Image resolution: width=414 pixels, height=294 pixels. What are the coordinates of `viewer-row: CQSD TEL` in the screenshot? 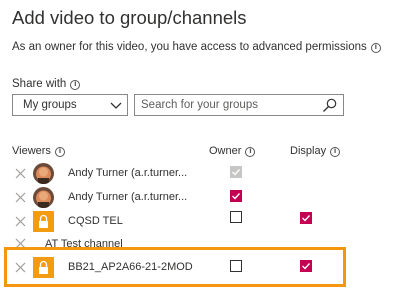 It's located at (207, 222).